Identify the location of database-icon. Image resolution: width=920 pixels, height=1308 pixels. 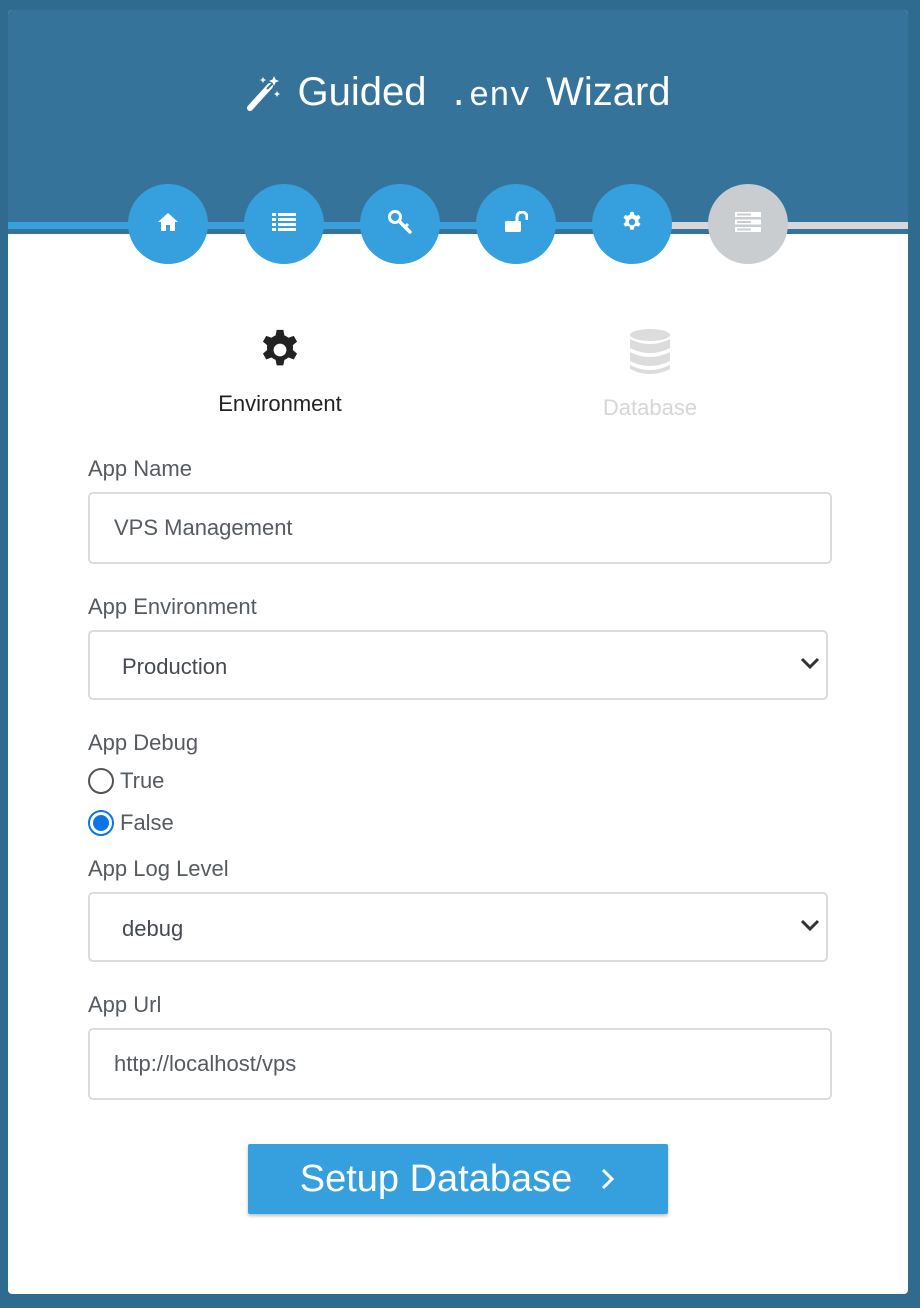
(650, 354).